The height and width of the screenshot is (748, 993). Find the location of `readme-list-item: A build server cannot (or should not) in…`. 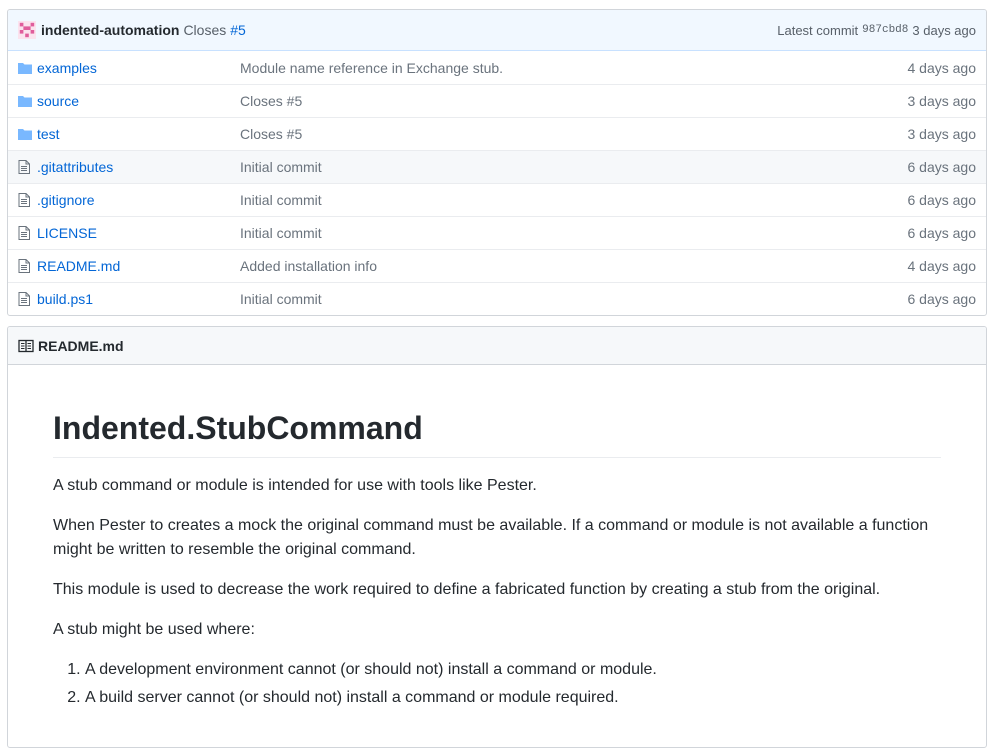

readme-list-item: A build server cannot (or should not) in… is located at coordinates (513, 698).